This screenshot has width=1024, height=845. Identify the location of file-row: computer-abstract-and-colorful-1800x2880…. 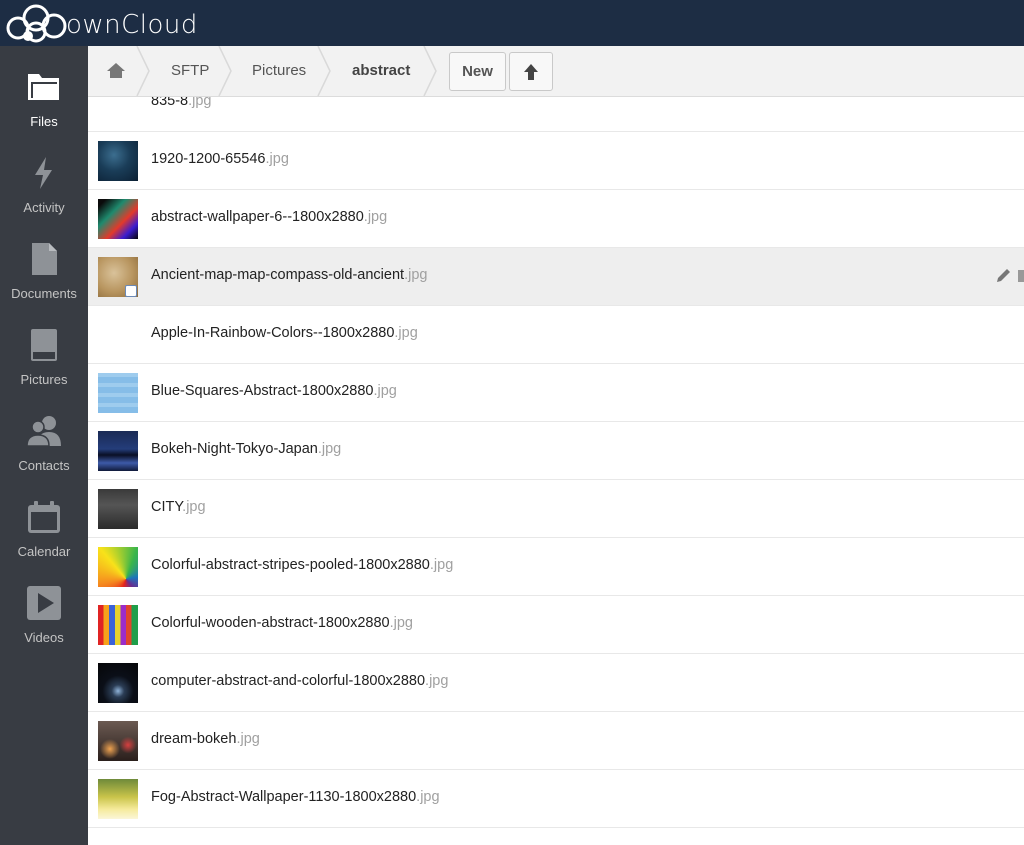
(556, 683).